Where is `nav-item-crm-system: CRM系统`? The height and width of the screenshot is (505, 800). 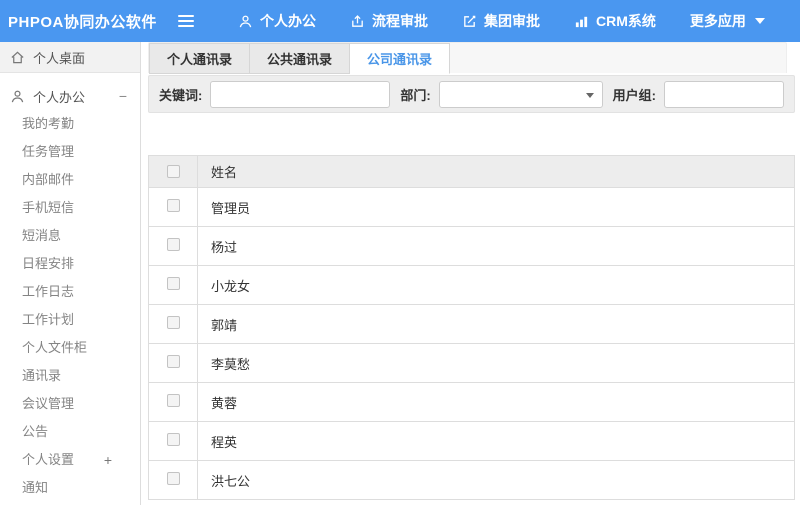
nav-item-crm-system: CRM系统 is located at coordinates (615, 21).